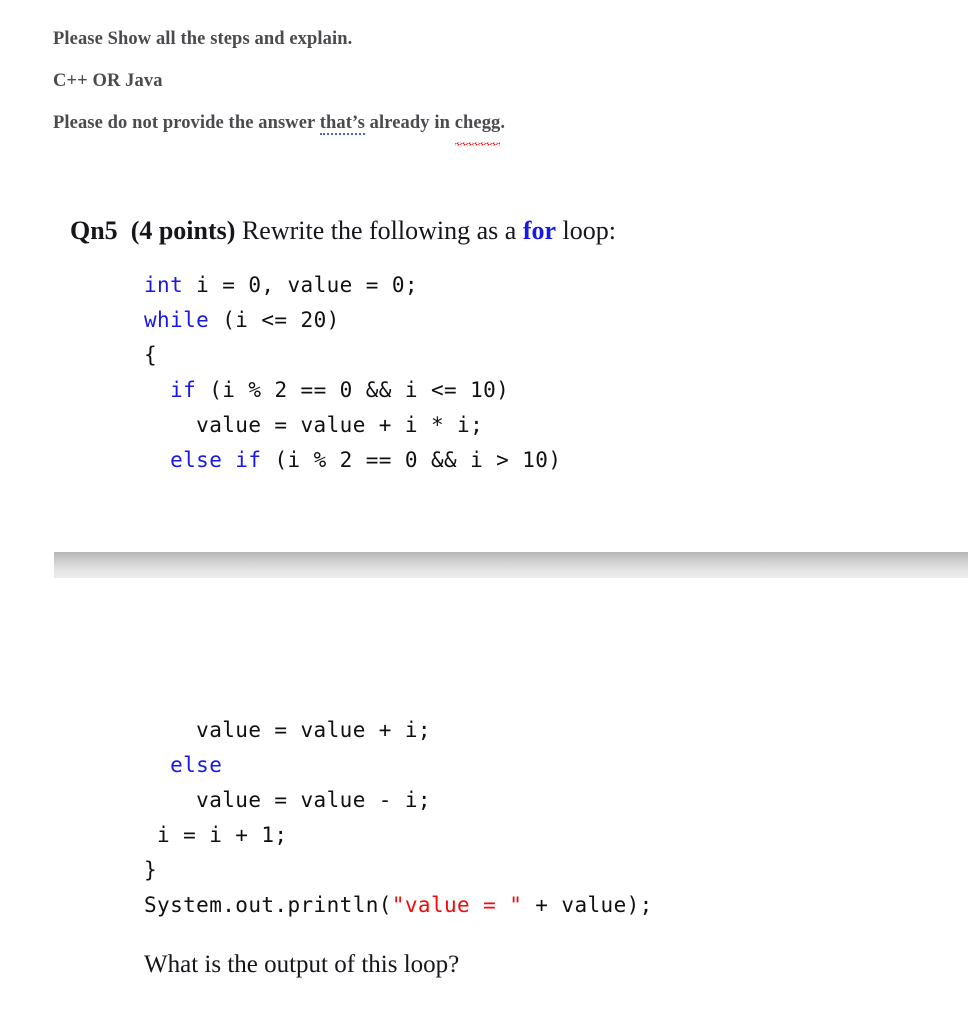 The image size is (968, 1024). What do you see at coordinates (274, 320) in the screenshot?
I see `code-text: (i <= 20)` at bounding box center [274, 320].